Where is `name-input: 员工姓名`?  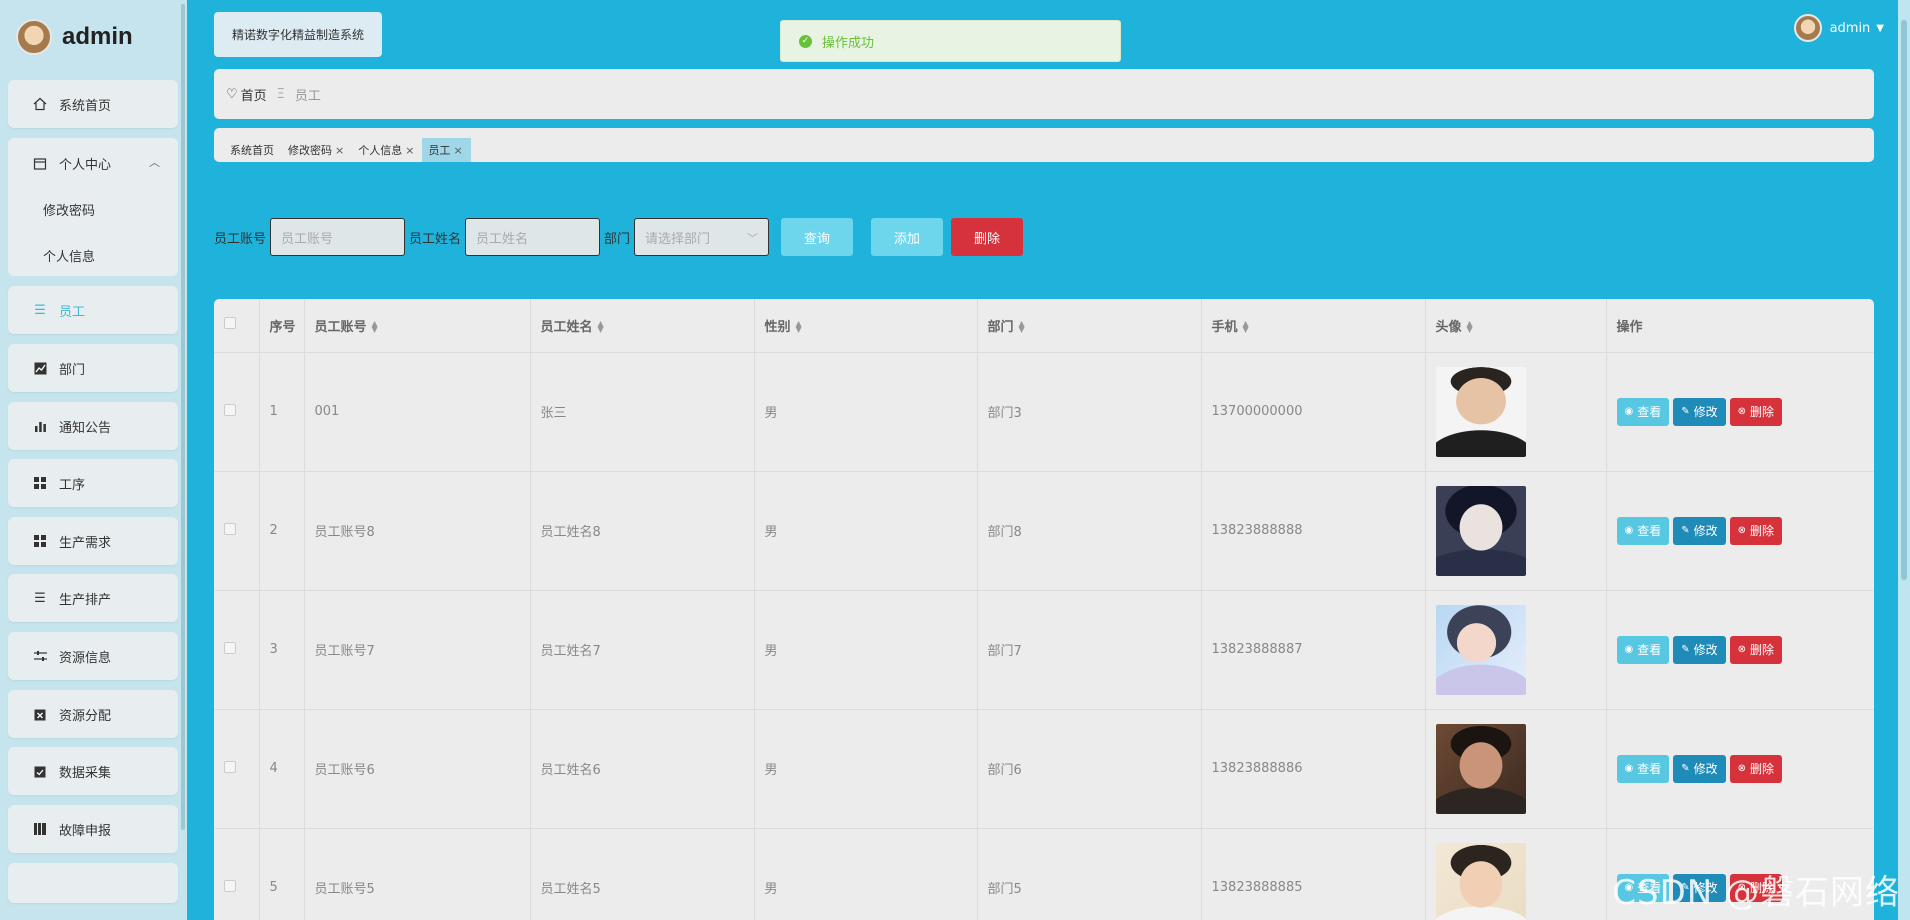
name-input: 员工姓名 is located at coordinates (533, 237).